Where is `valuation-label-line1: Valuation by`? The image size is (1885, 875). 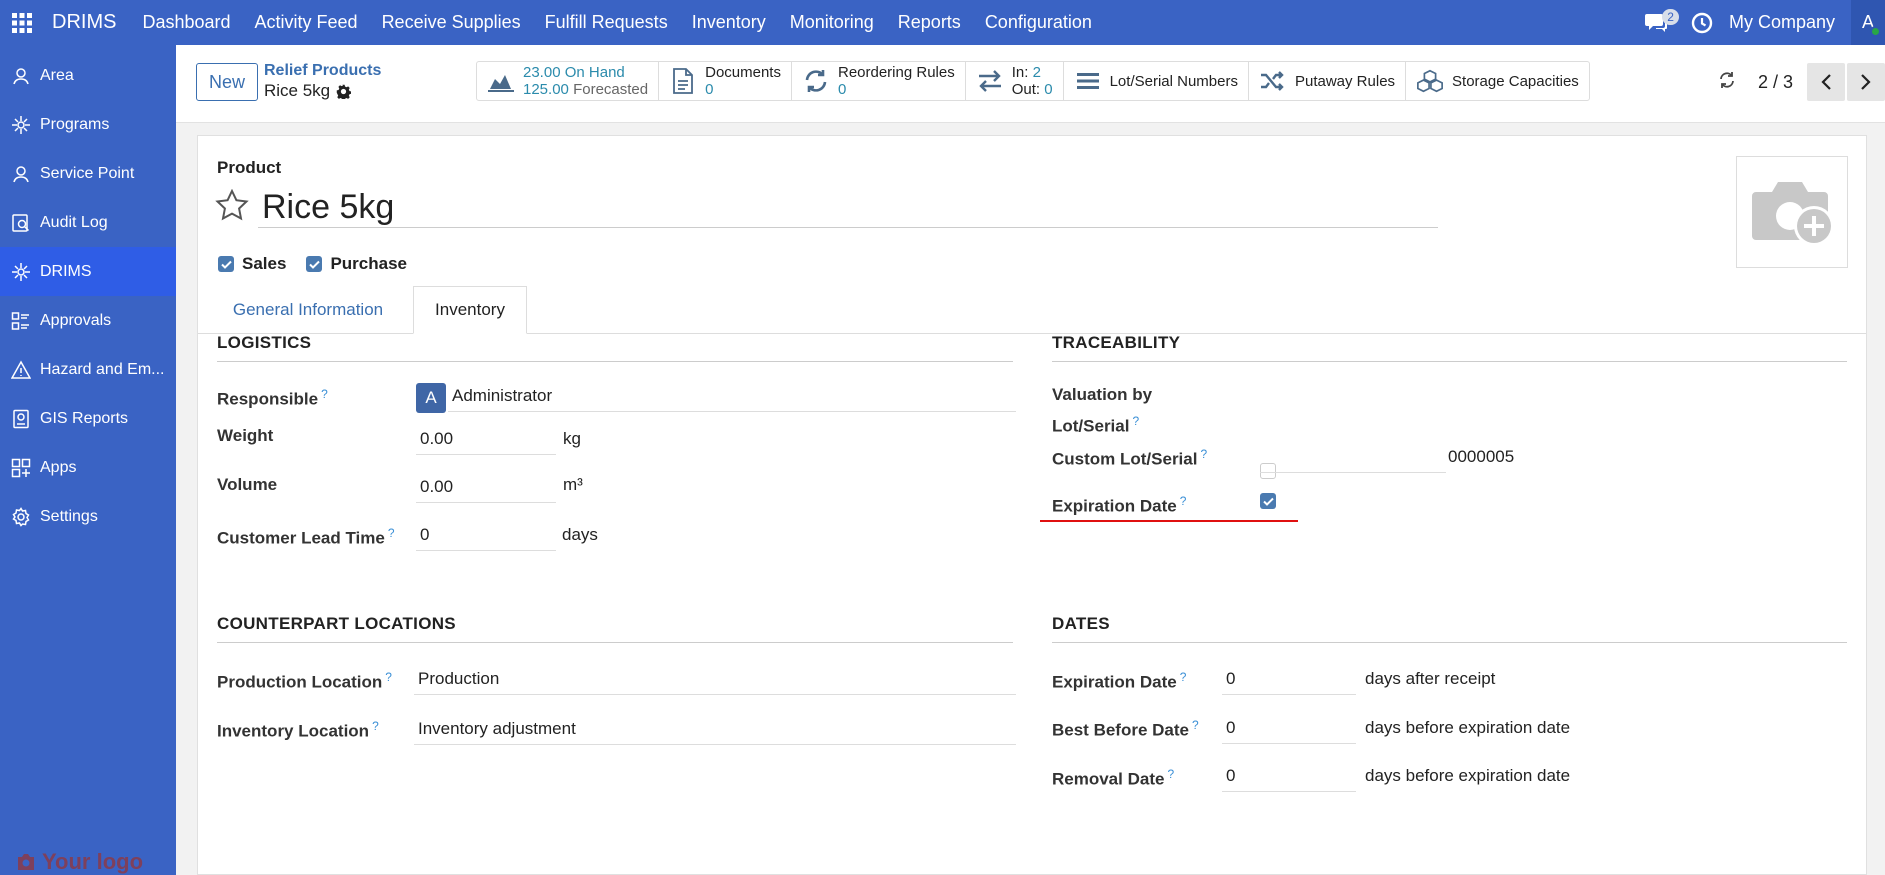
valuation-label-line1: Valuation by is located at coordinates (1102, 394).